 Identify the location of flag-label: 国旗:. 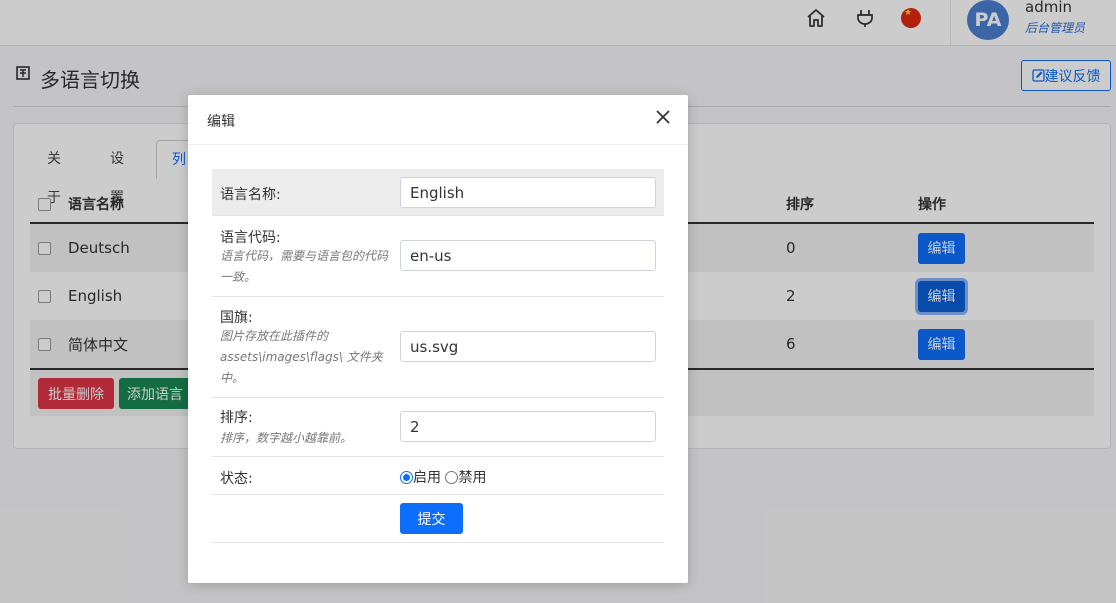
(236, 318).